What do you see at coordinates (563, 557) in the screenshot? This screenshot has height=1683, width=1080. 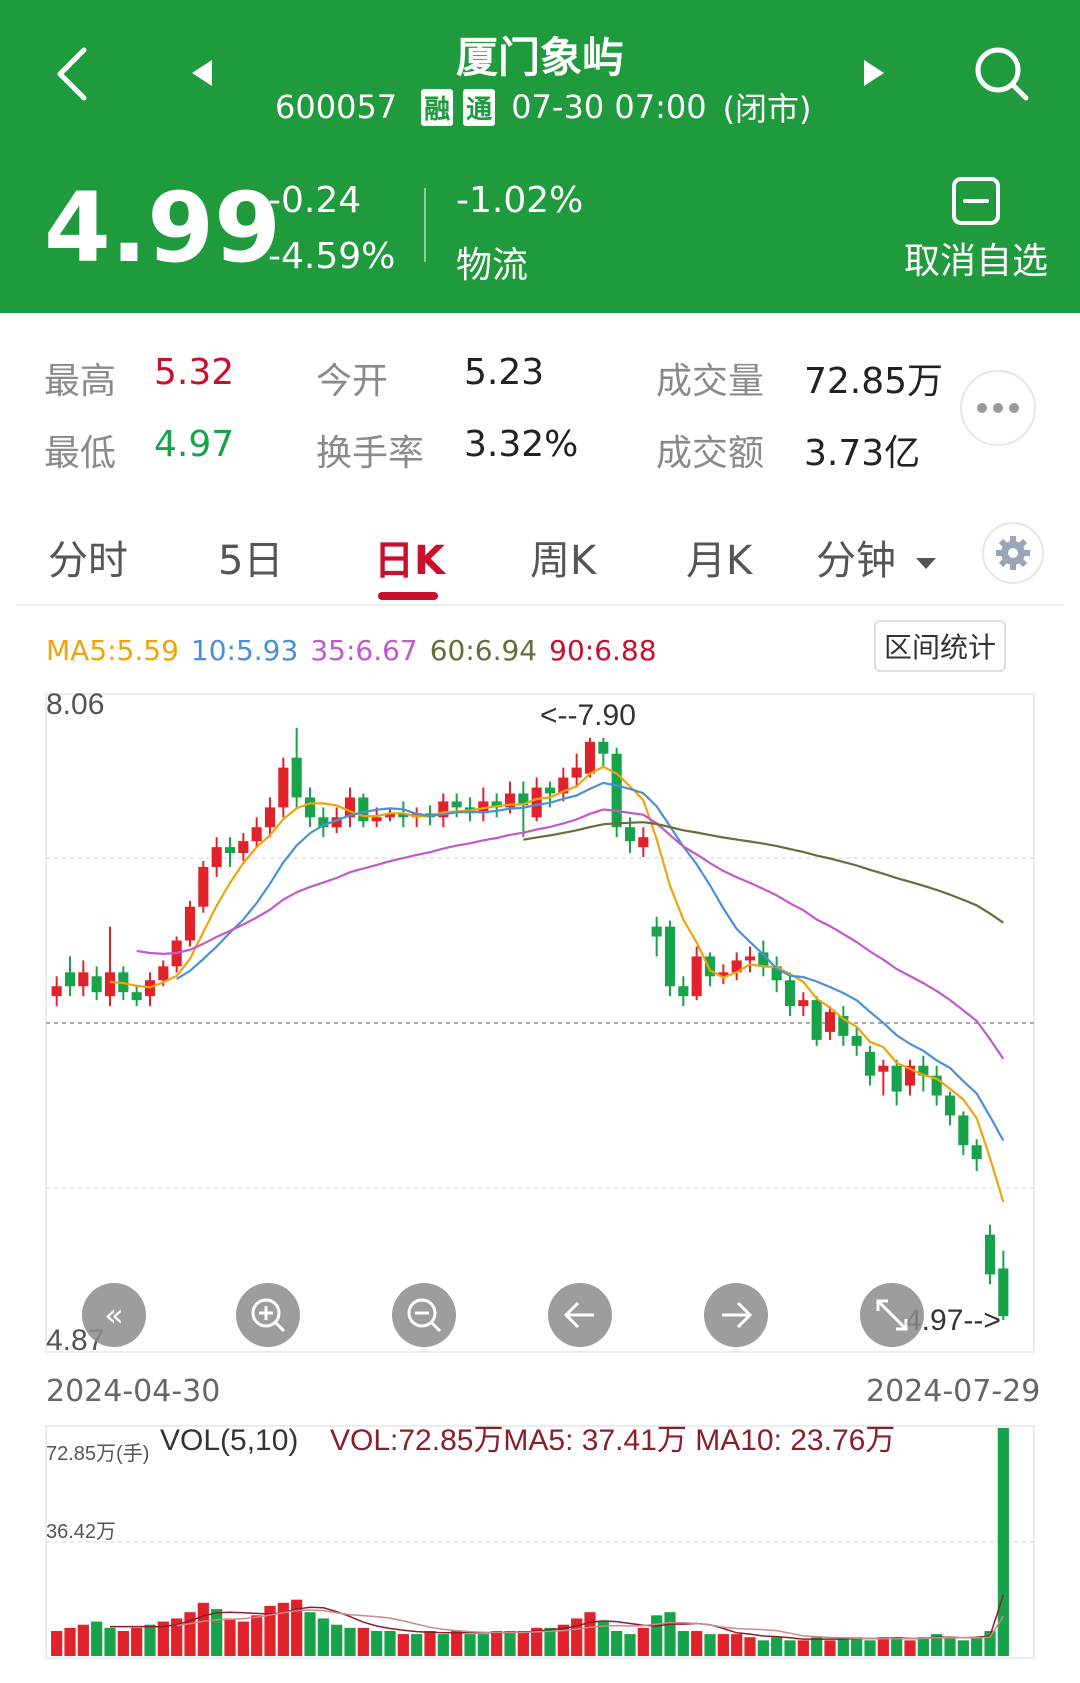 I see `tab-weekly-k: 周K` at bounding box center [563, 557].